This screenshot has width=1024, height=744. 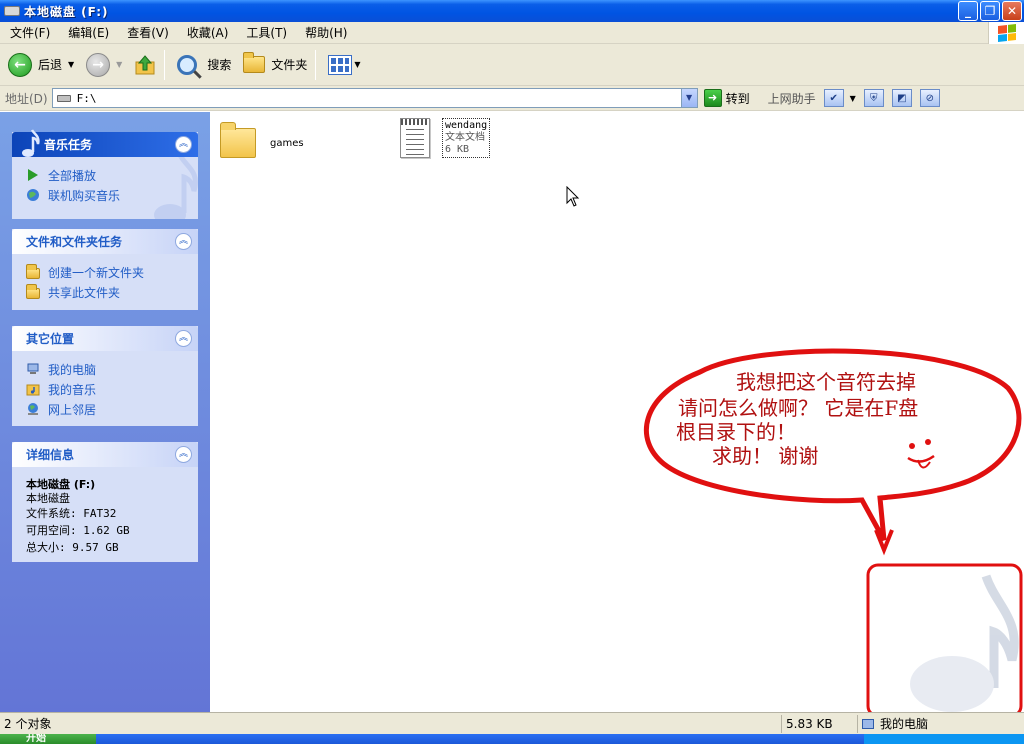 I want to click on web-helper-label: 上网助手, so click(x=792, y=98).